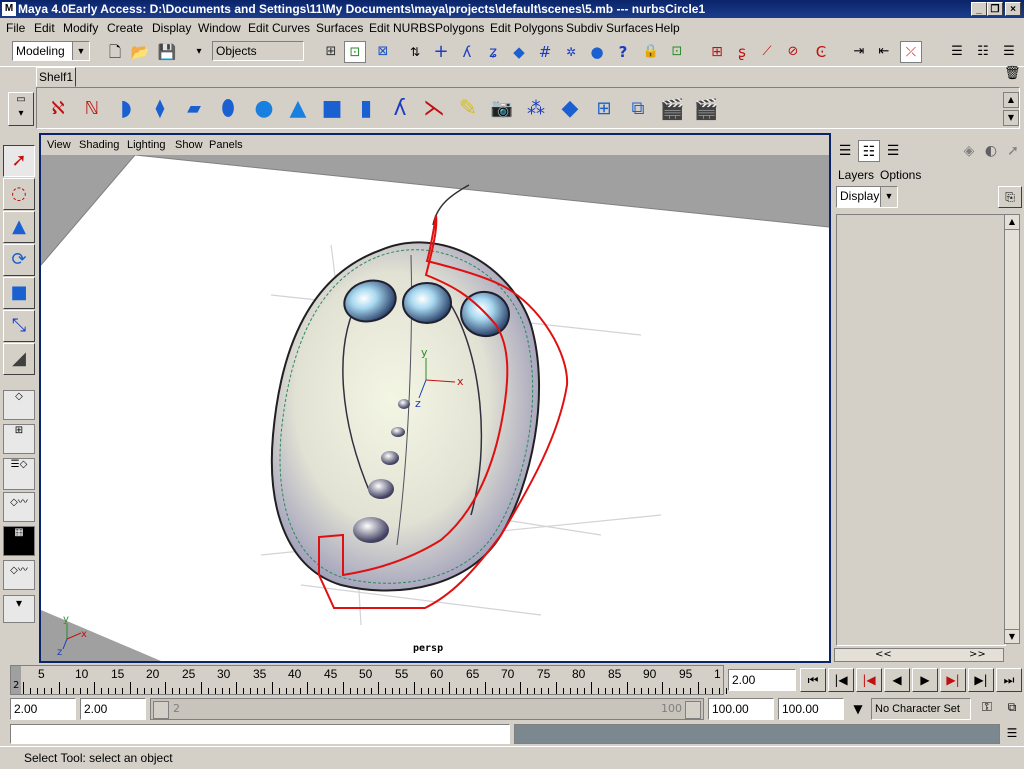 The image size is (1024, 769). What do you see at coordinates (468, 109) in the screenshot?
I see `spot-light-icon: ✎` at bounding box center [468, 109].